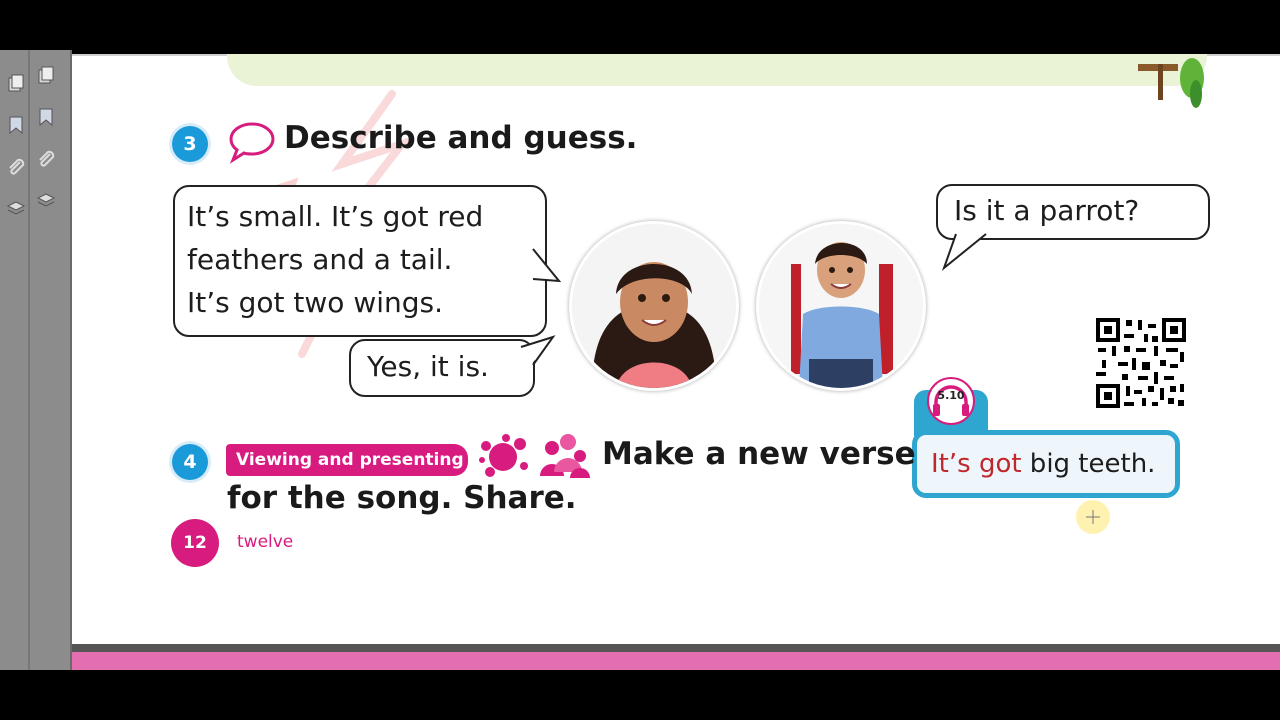 The image size is (1280, 720). Describe the element at coordinates (1171, 83) in the screenshot. I see `parrot-illustration` at that location.